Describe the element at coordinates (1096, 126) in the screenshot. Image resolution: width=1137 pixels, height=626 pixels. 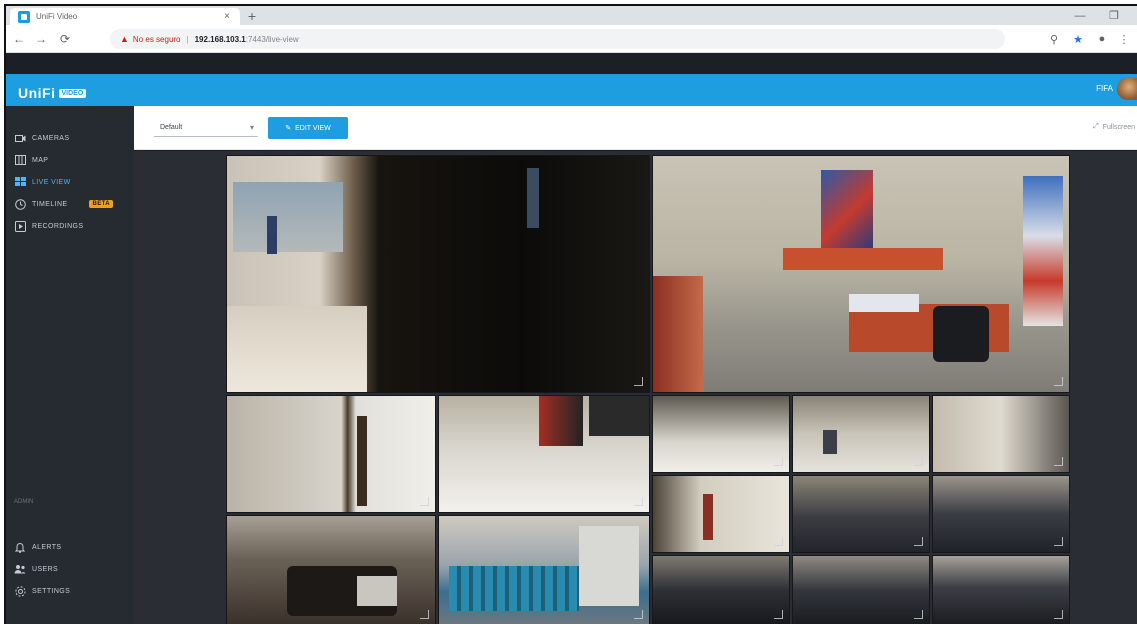
I see `fullscreen-icon: ⤢` at that location.